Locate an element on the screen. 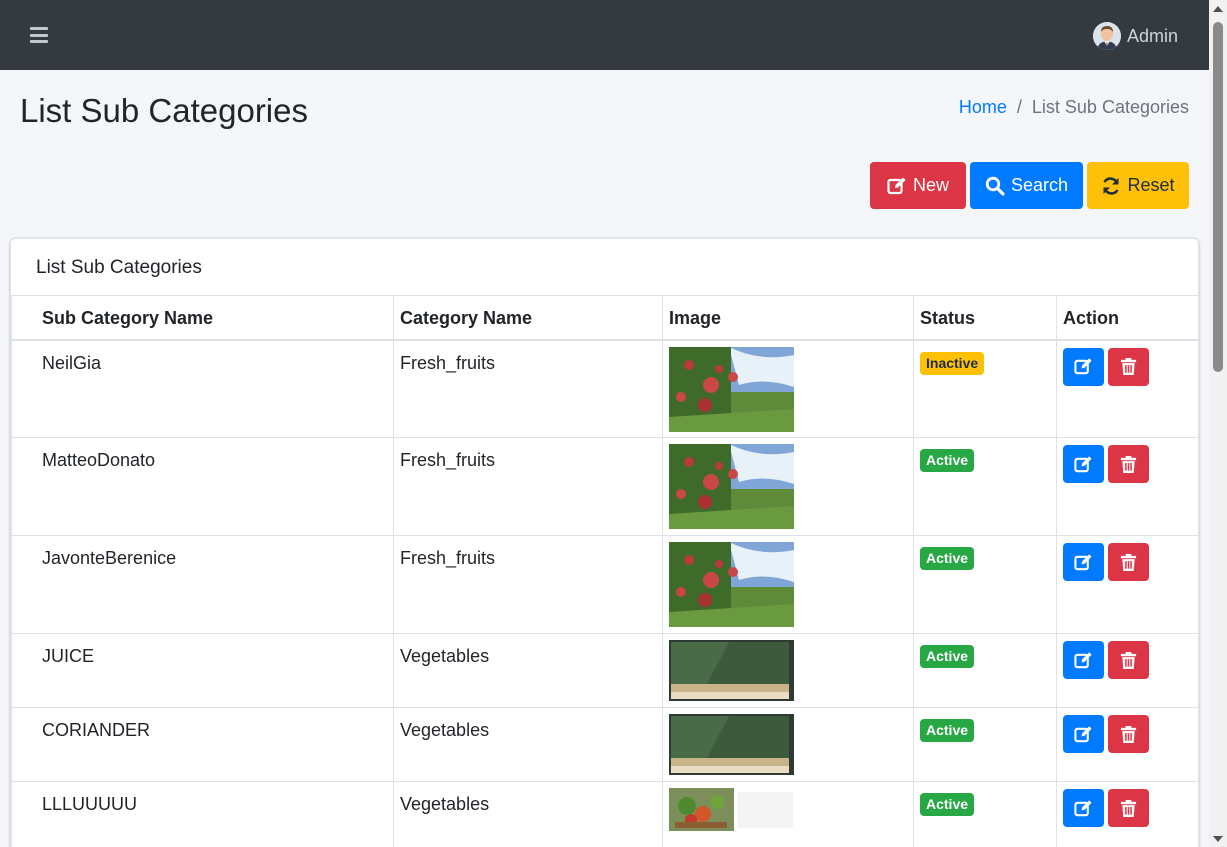 The image size is (1227, 847). sub-category-name-cell: LLLUUUUU is located at coordinates (202, 814).